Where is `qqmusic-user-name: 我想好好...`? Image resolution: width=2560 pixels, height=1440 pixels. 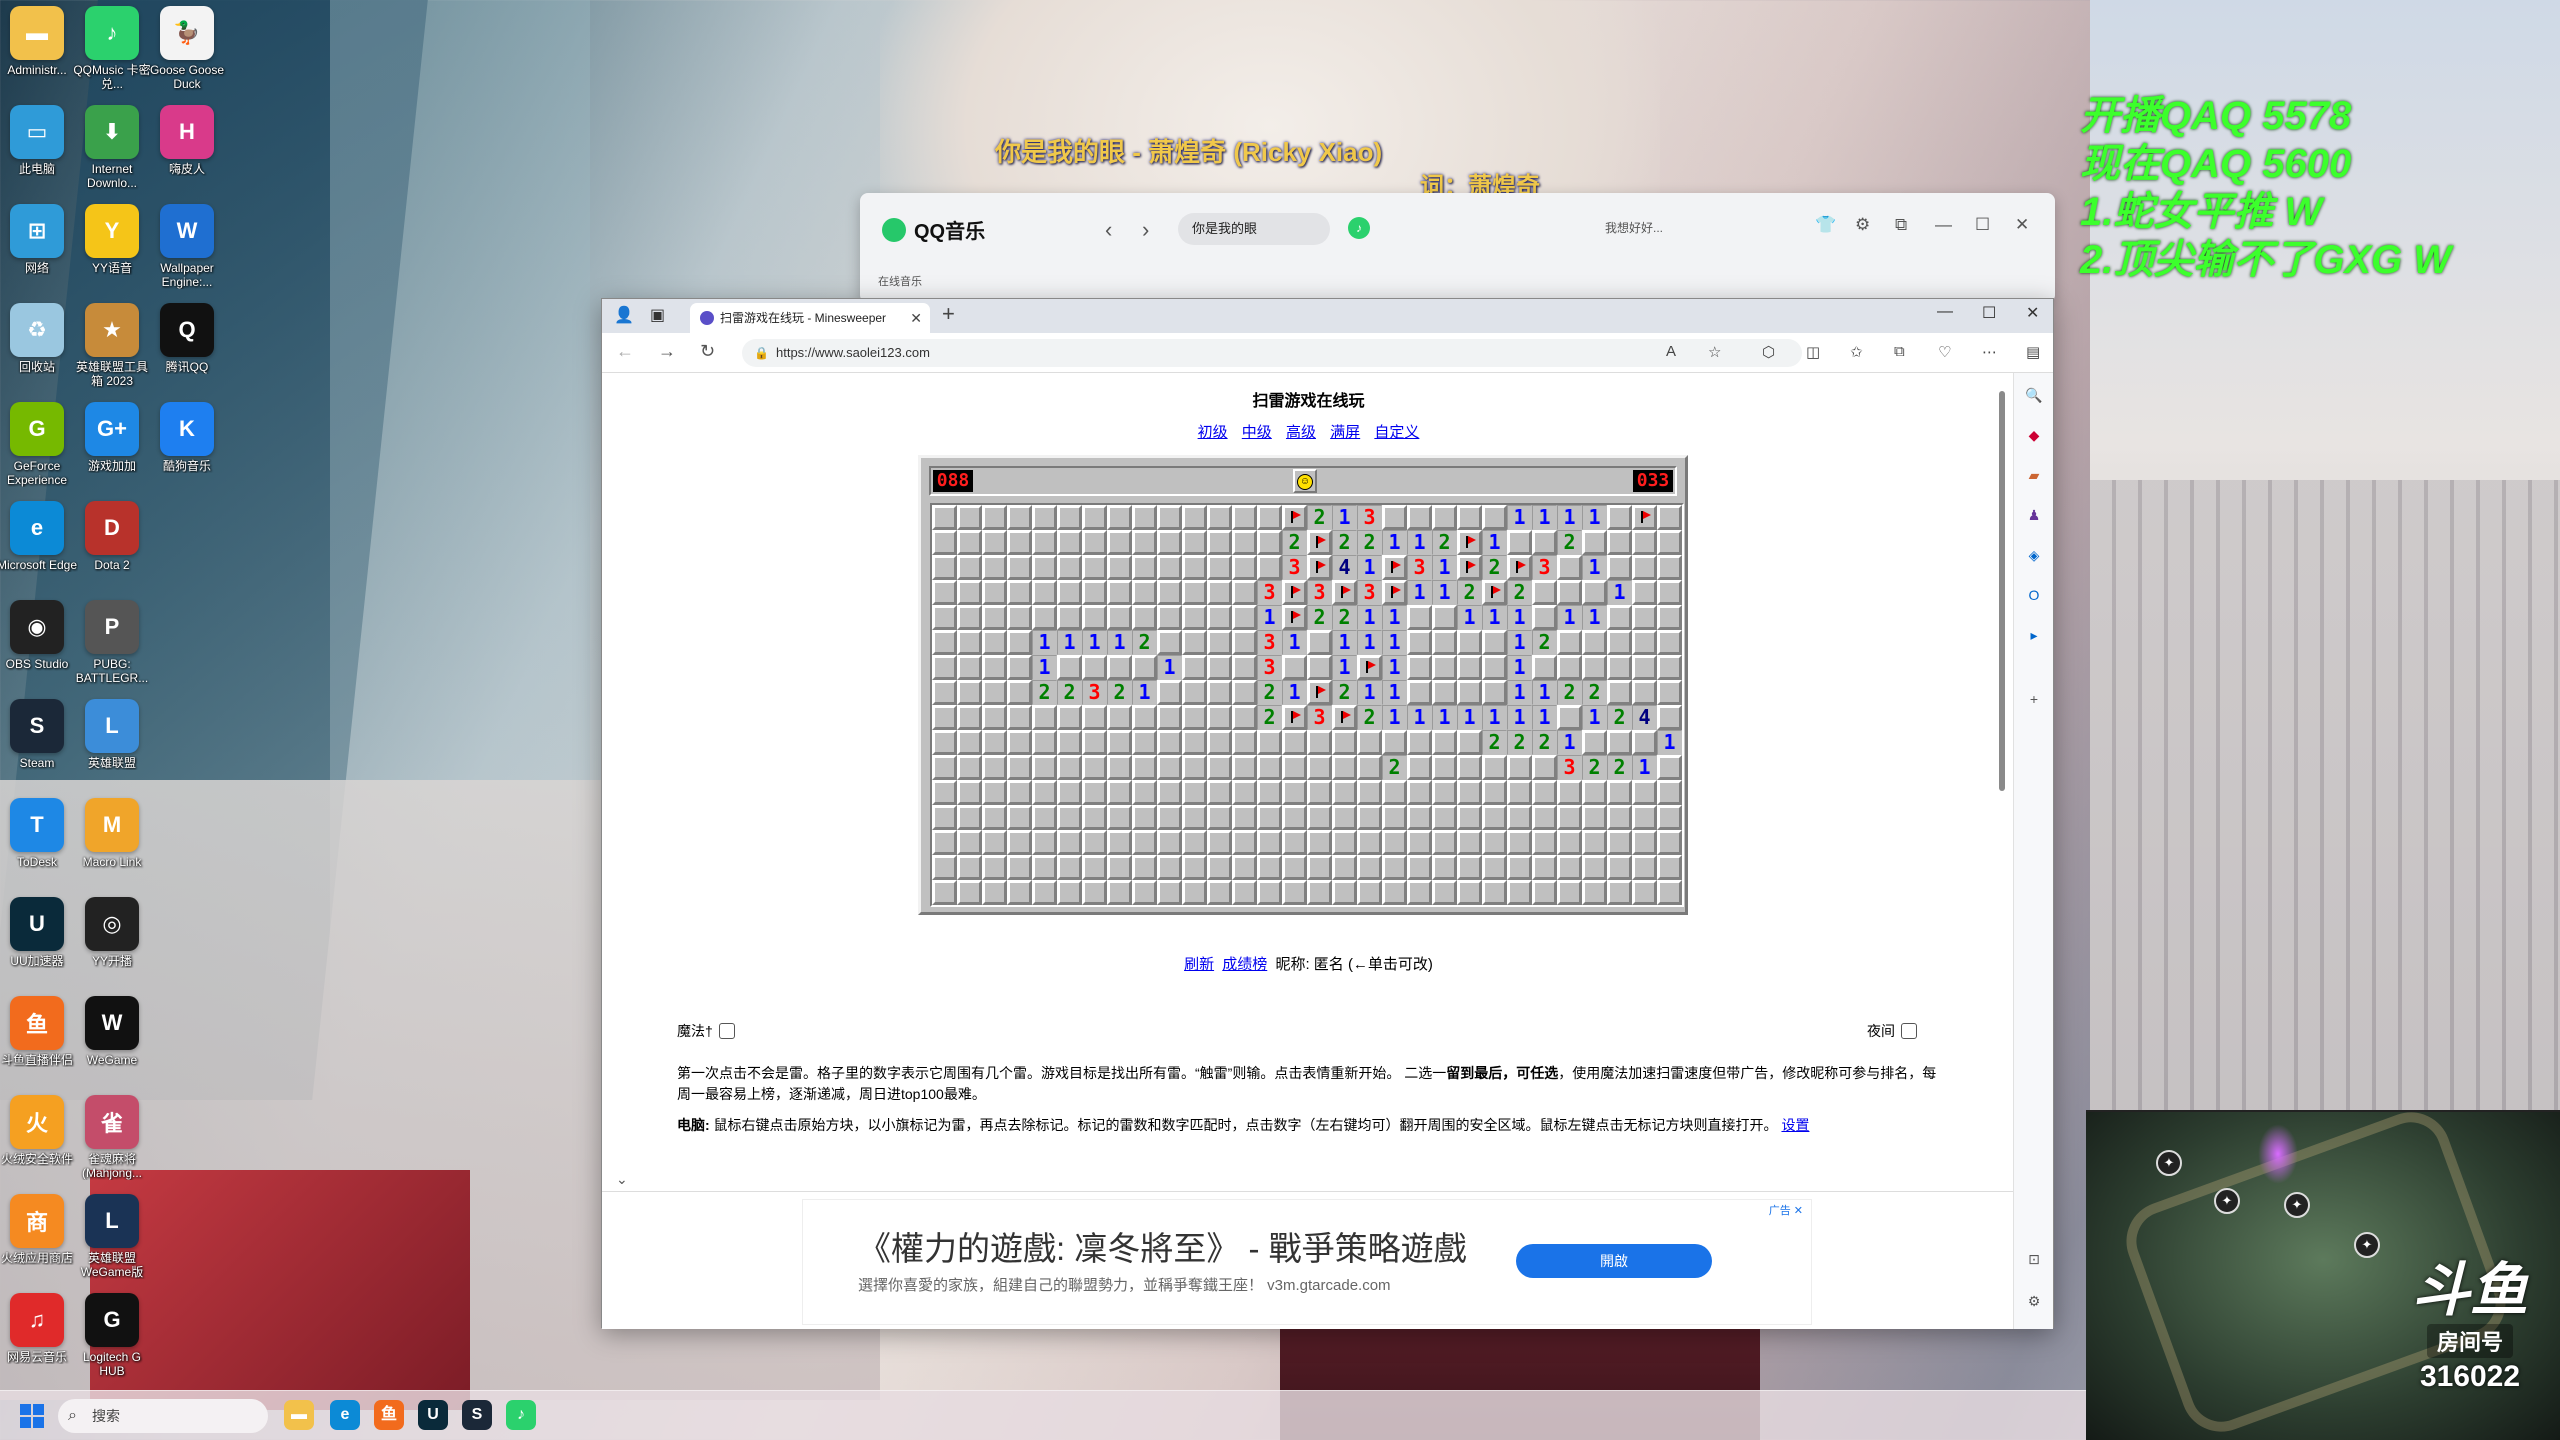
qqmusic-user-name: 我想好好... is located at coordinates (1634, 227).